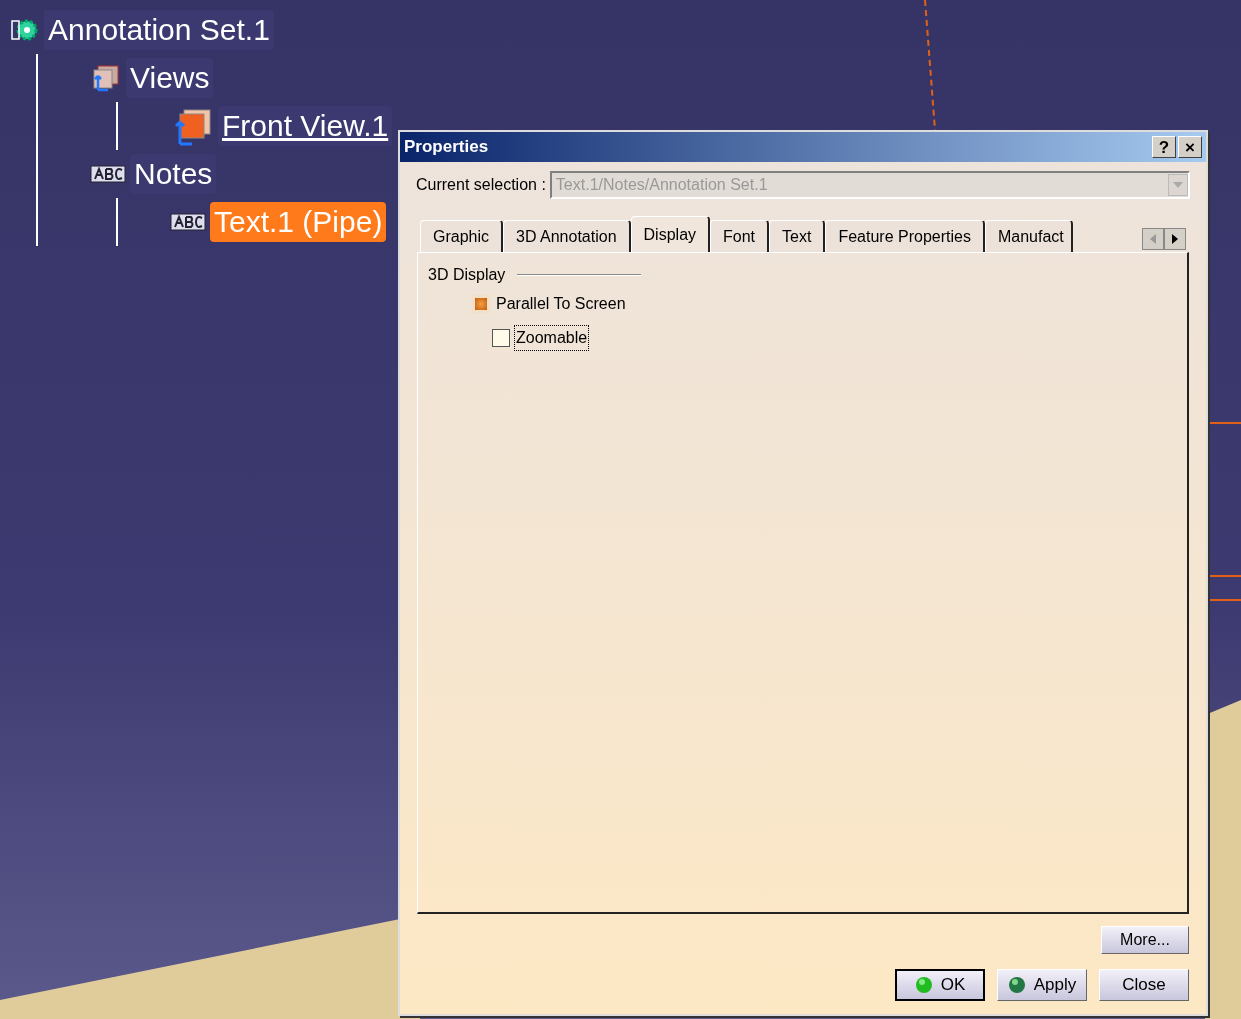  What do you see at coordinates (1144, 985) in the screenshot?
I see `dialog-button: Close` at bounding box center [1144, 985].